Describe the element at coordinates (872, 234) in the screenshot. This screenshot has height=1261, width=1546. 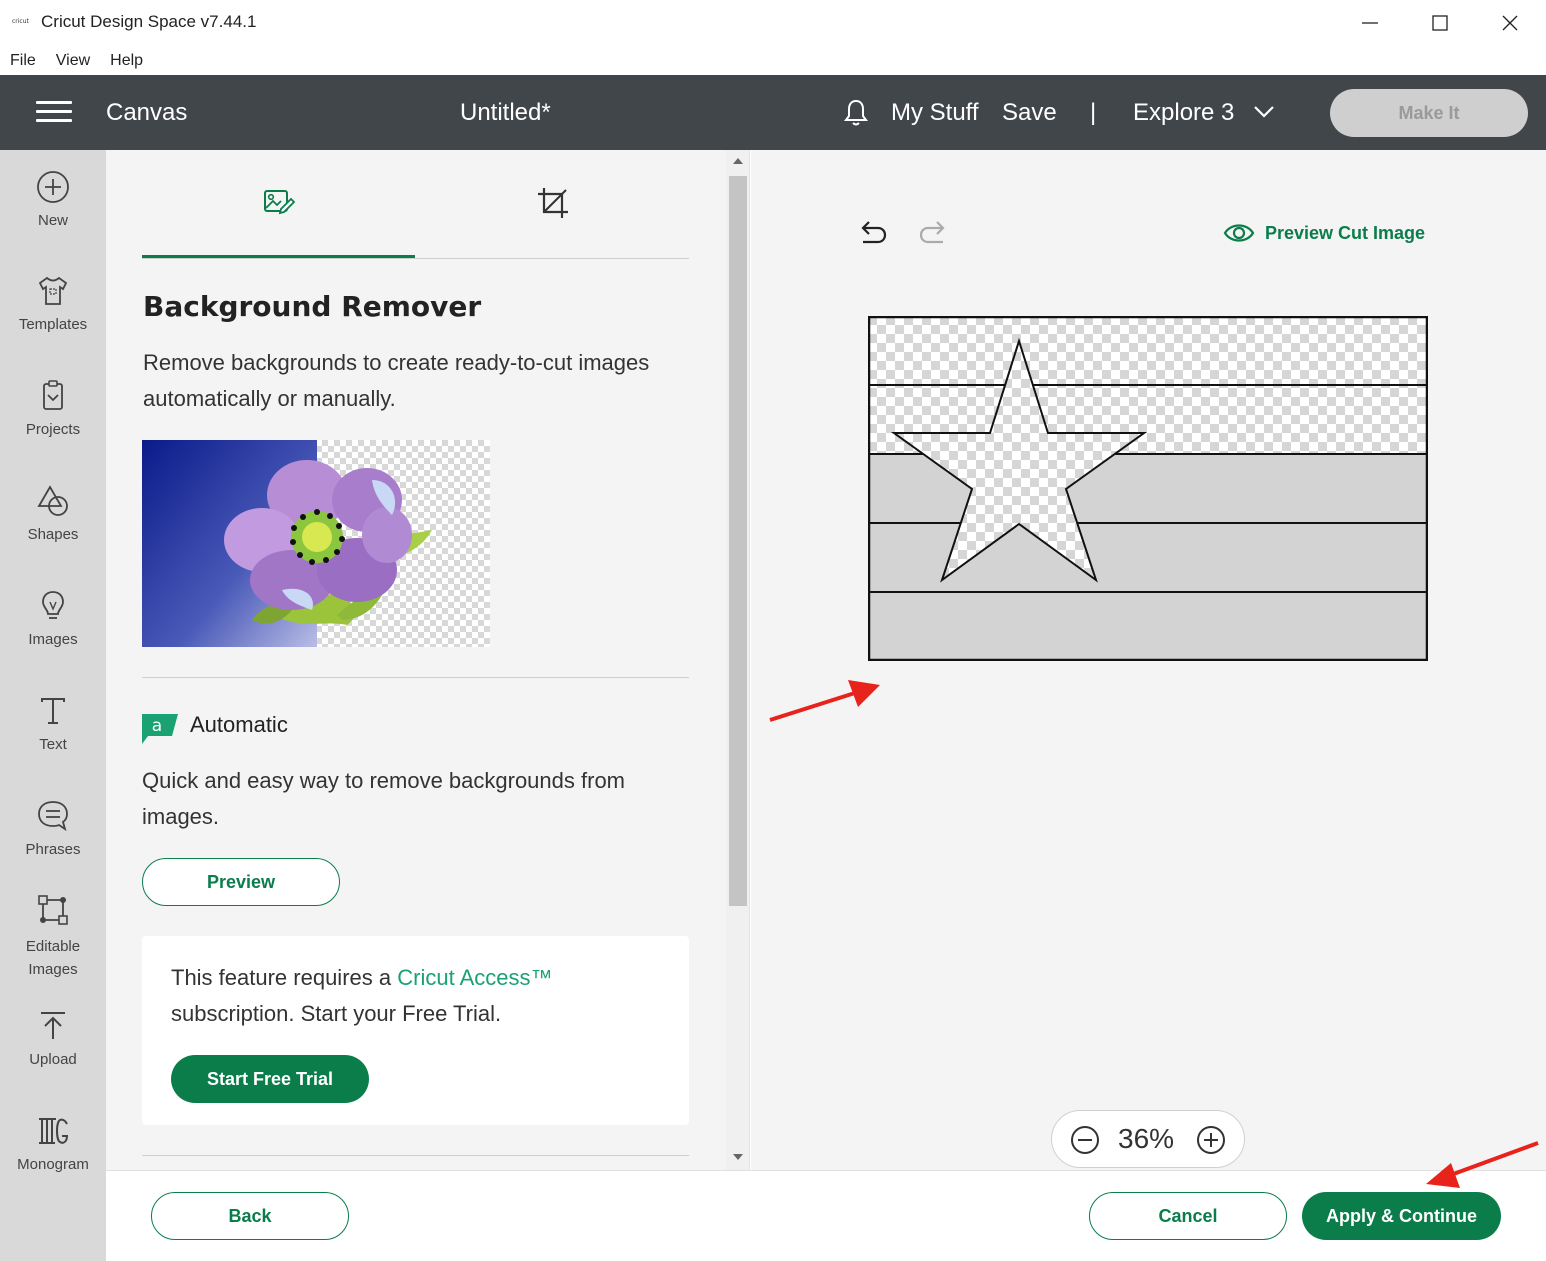
I see `undo-icon` at that location.